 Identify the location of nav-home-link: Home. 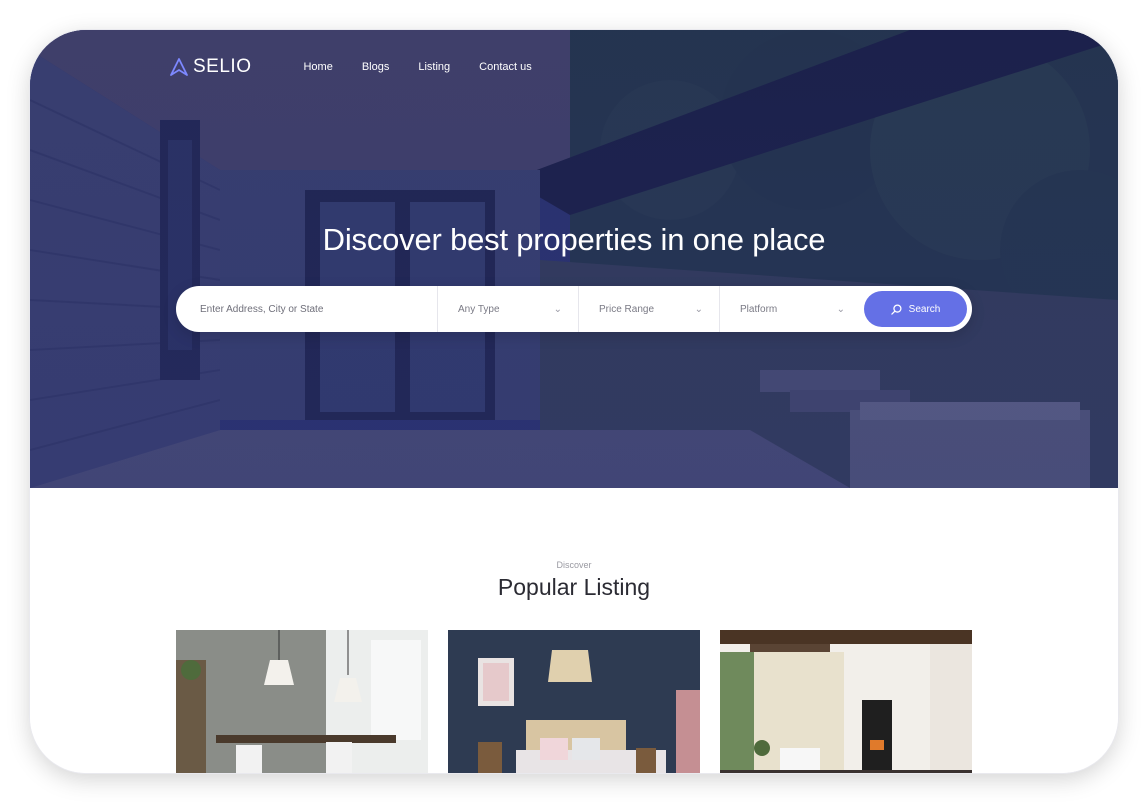
(317, 67).